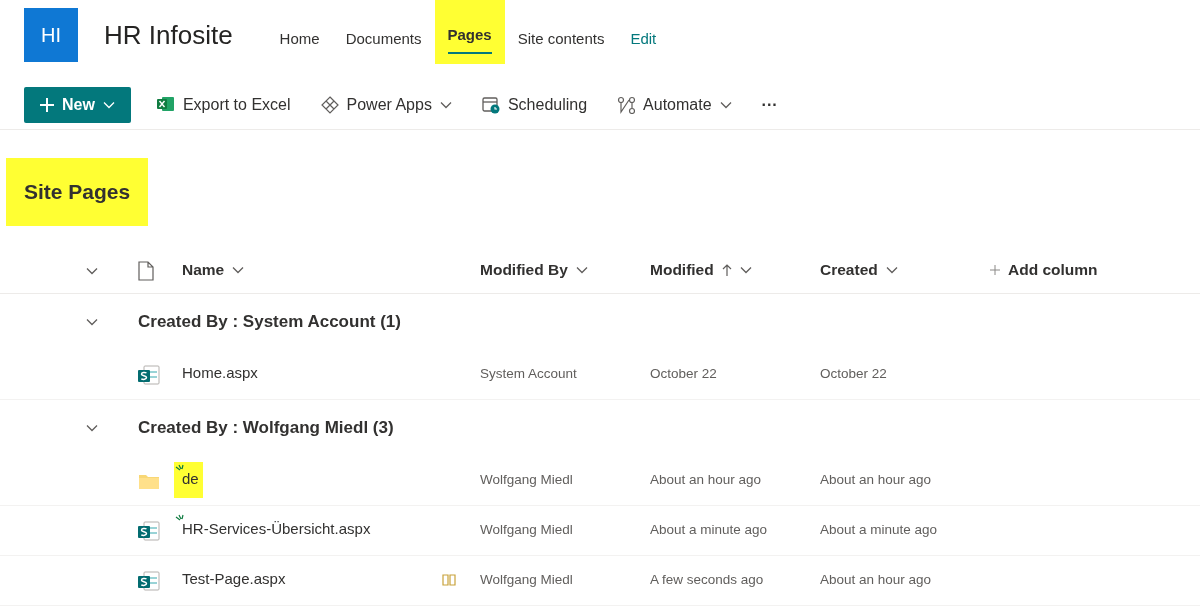 This screenshot has width=1200, height=606. Describe the element at coordinates (213, 270) in the screenshot. I see `column-header: Name` at that location.